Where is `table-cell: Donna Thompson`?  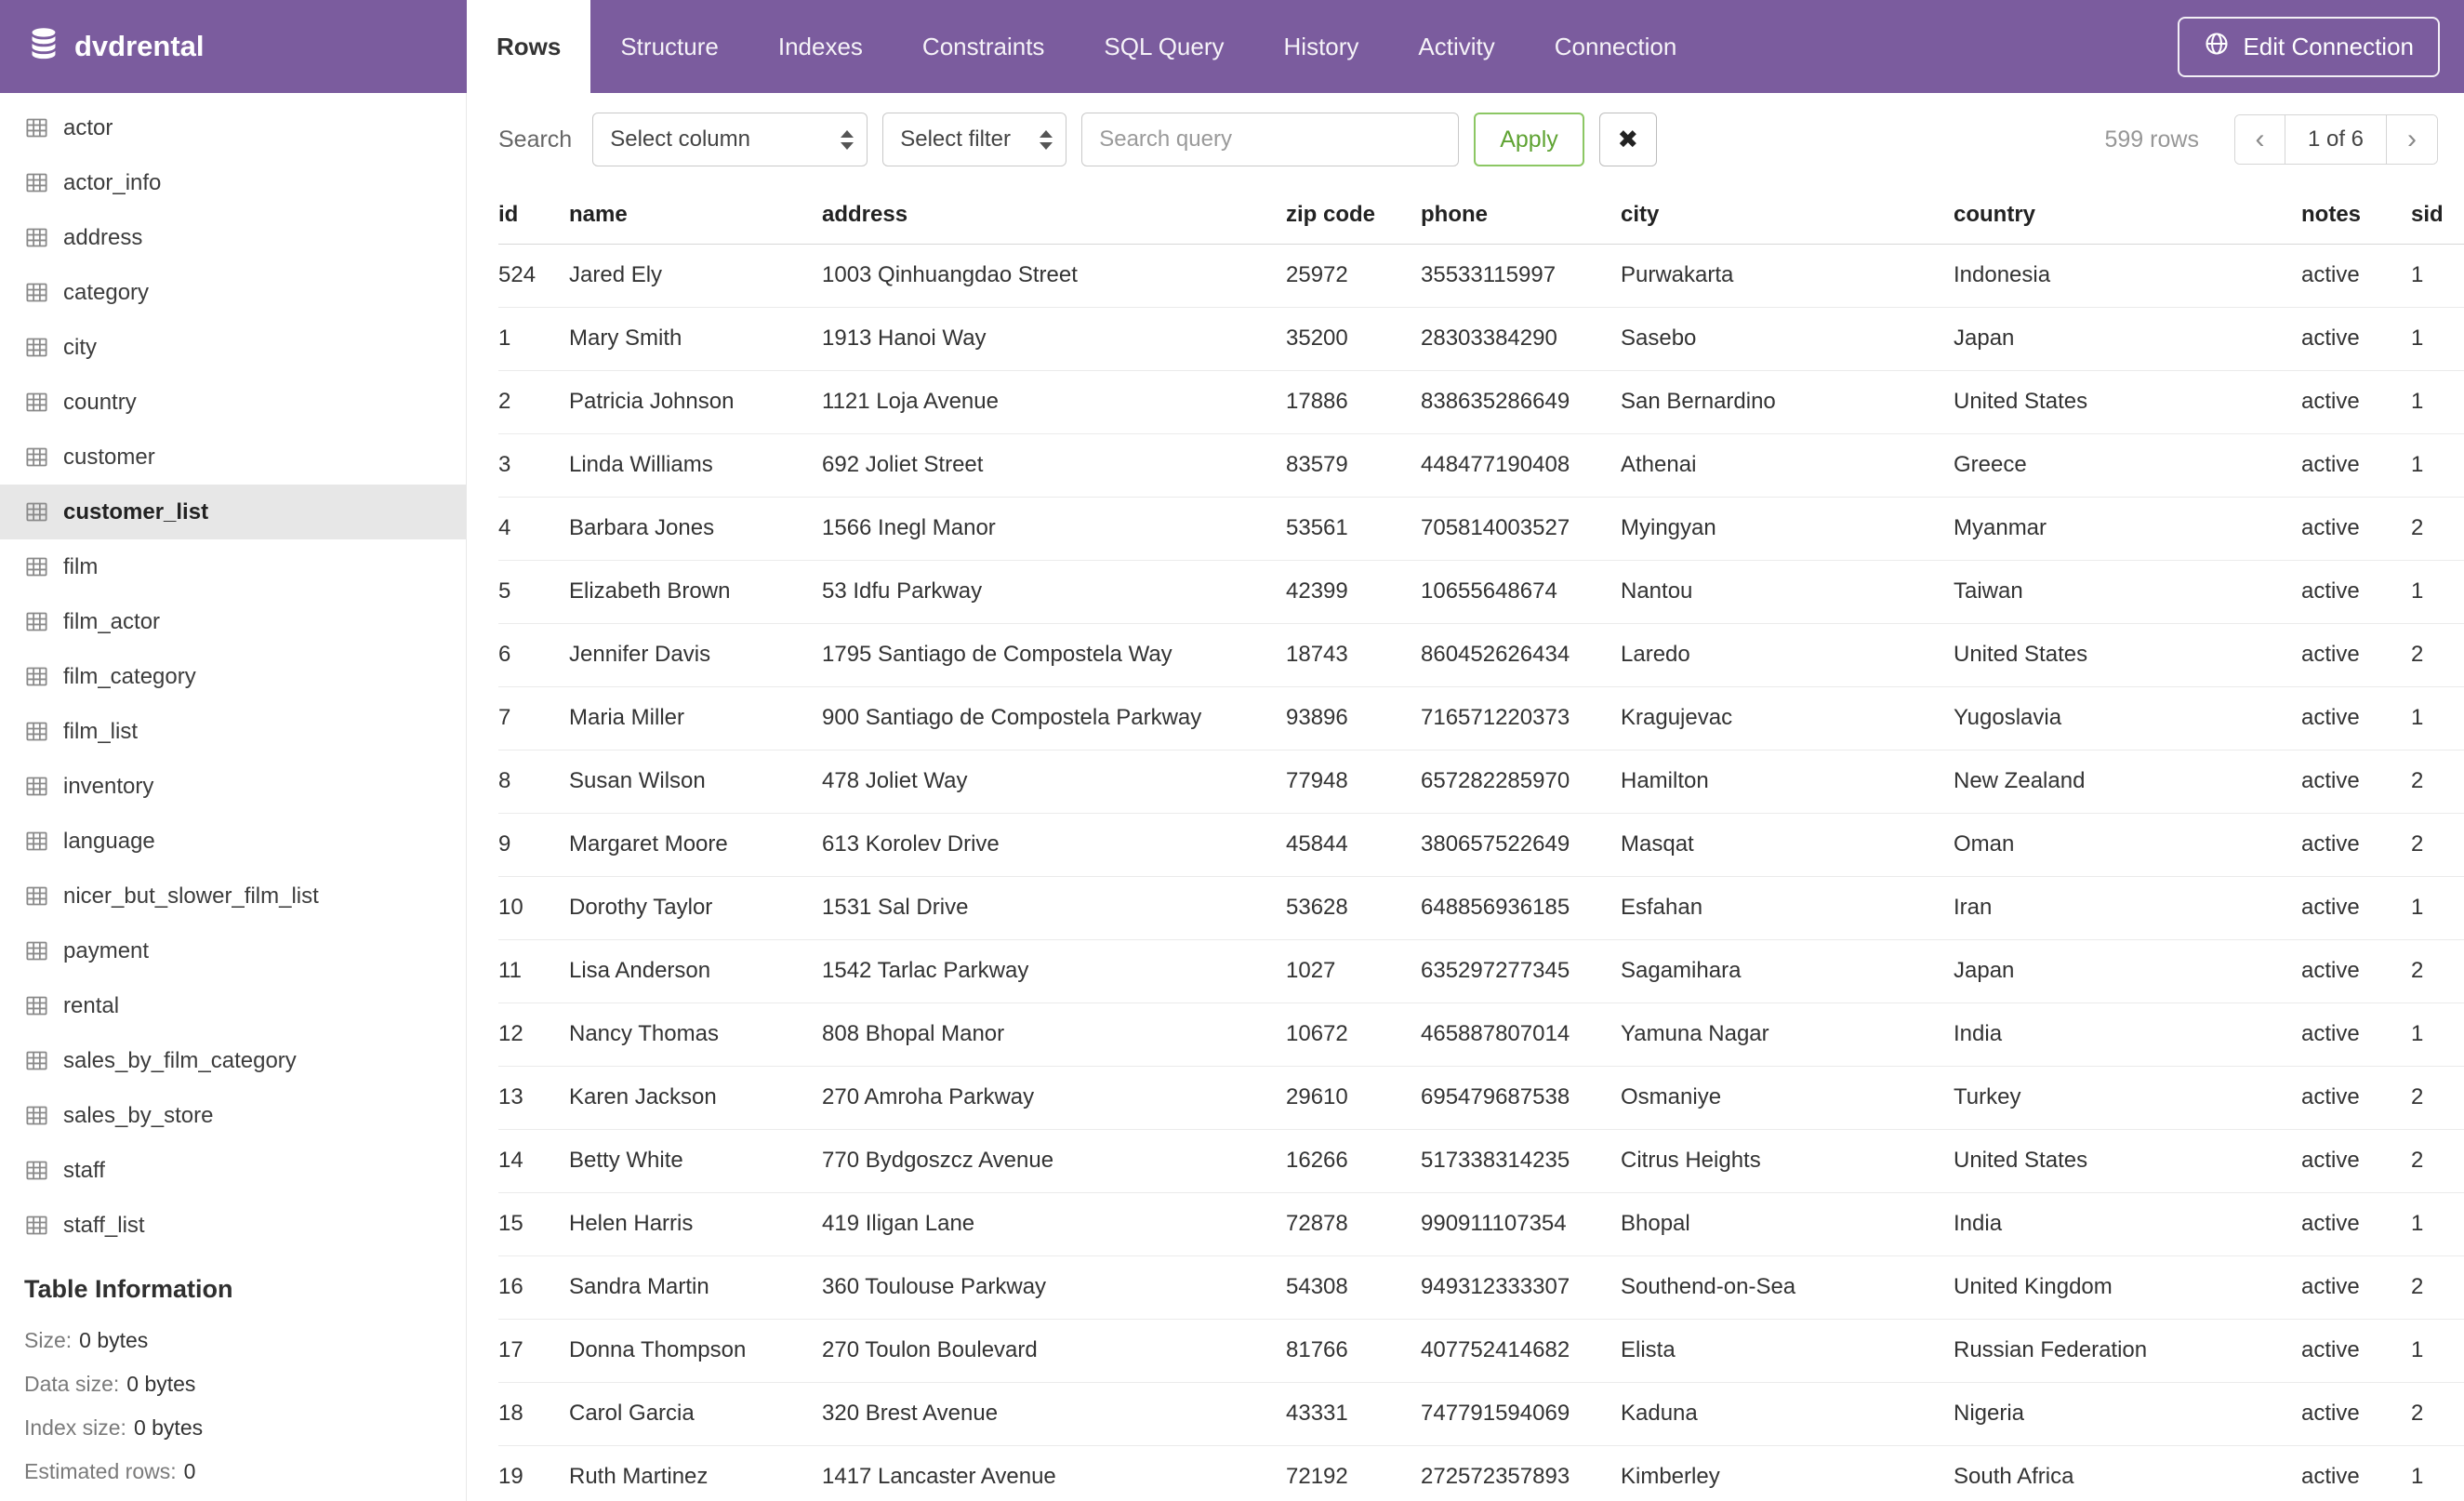 table-cell: Donna Thompson is located at coordinates (695, 1351).